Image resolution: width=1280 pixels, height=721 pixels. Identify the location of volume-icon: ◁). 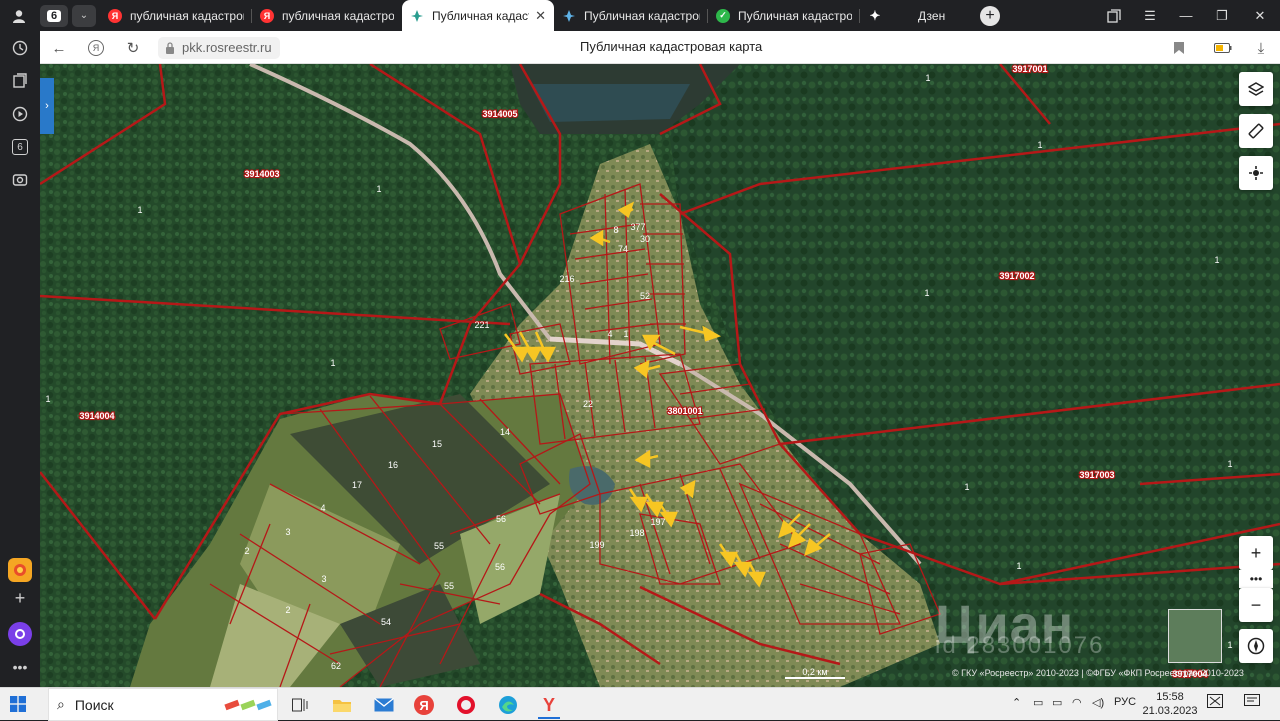
(1098, 702).